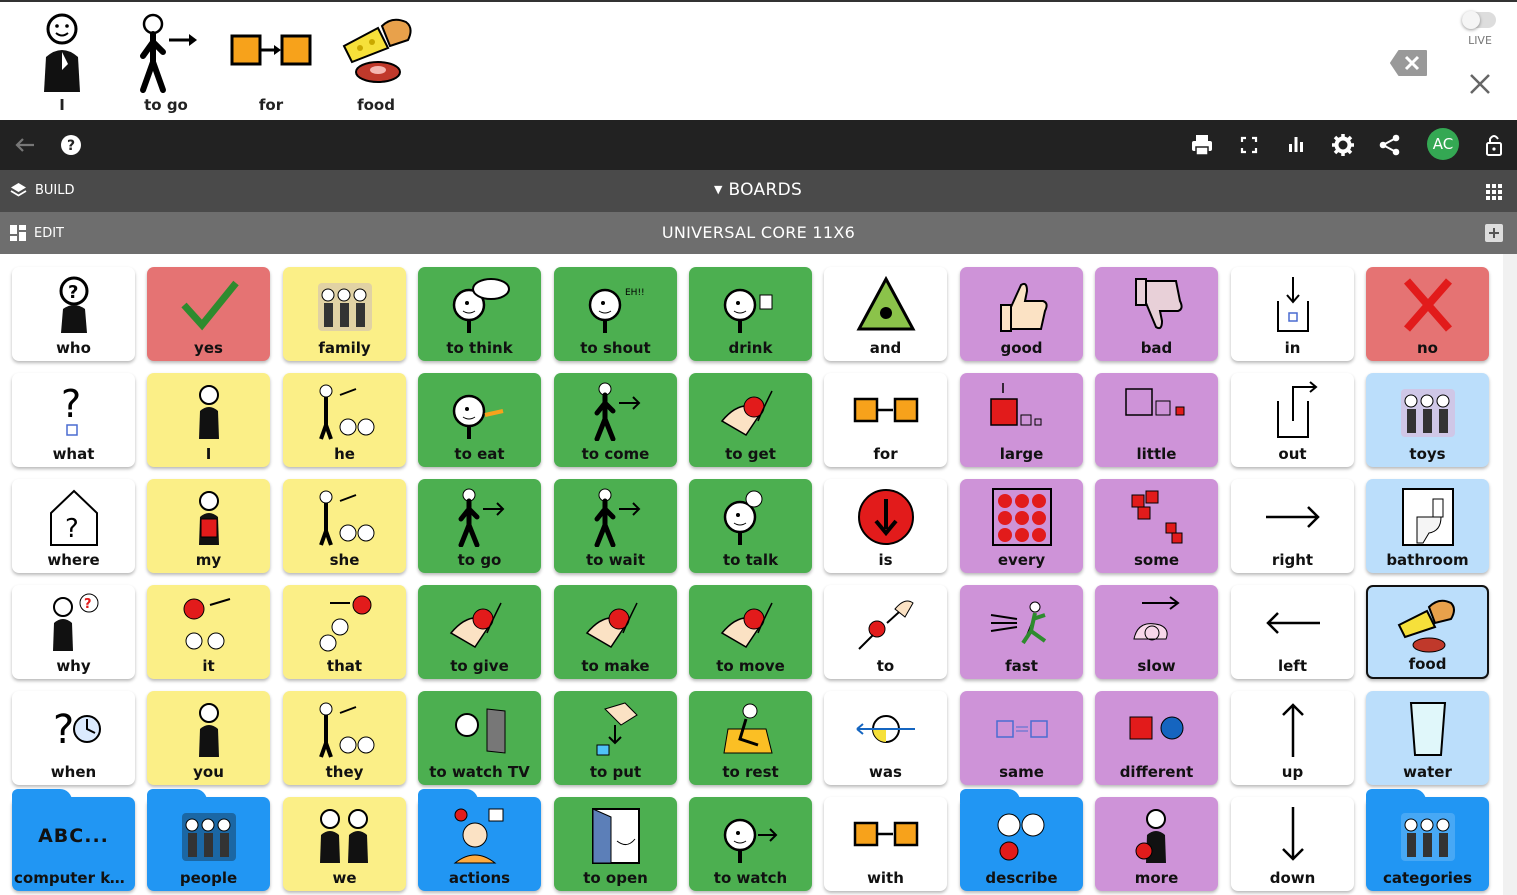 This screenshot has width=1517, height=895. I want to click on tile-water: water, so click(1427, 738).